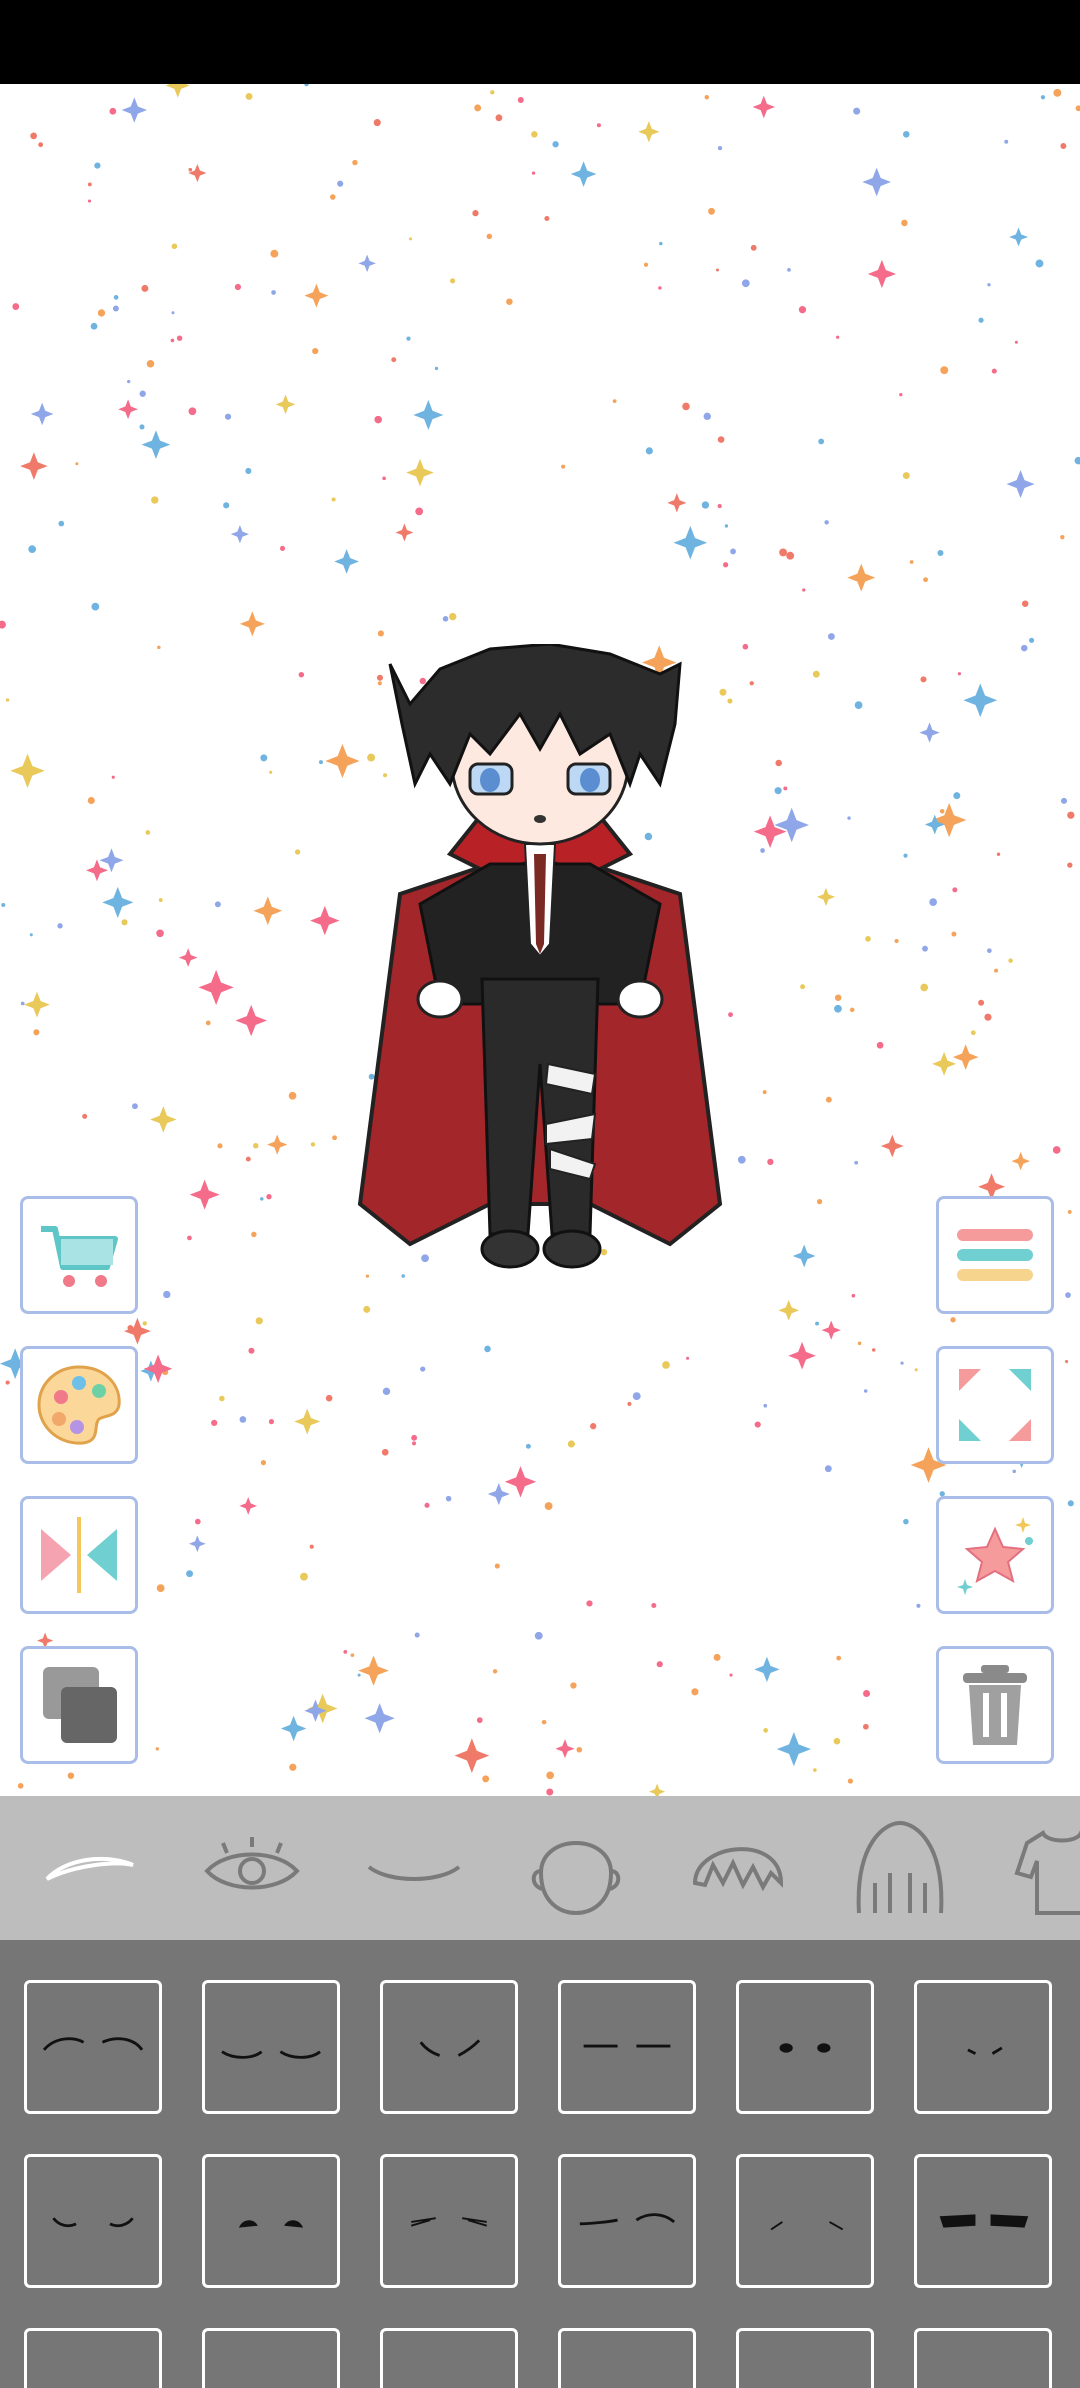 The width and height of the screenshot is (1080, 2388). I want to click on bangs-icon, so click(738, 1869).